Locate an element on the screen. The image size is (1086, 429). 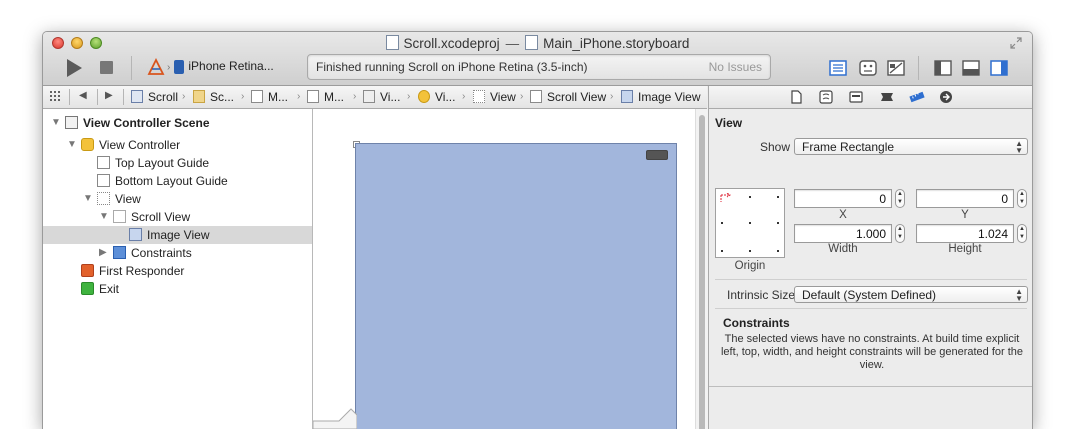
show-popup: Frame Rectangle ▲ ▼ is located at coordinates (911, 146).